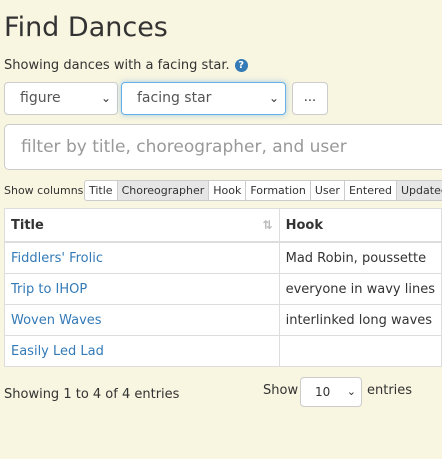  Describe the element at coordinates (44, 190) in the screenshot. I see `show-columns-label: Show columns` at that location.